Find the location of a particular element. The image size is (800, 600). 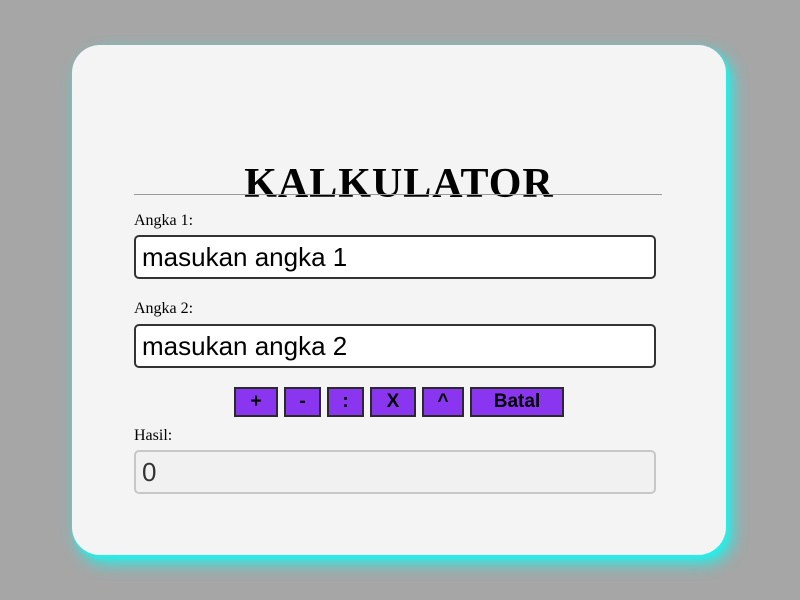

angka1-label: Angka 1: is located at coordinates (164, 220).